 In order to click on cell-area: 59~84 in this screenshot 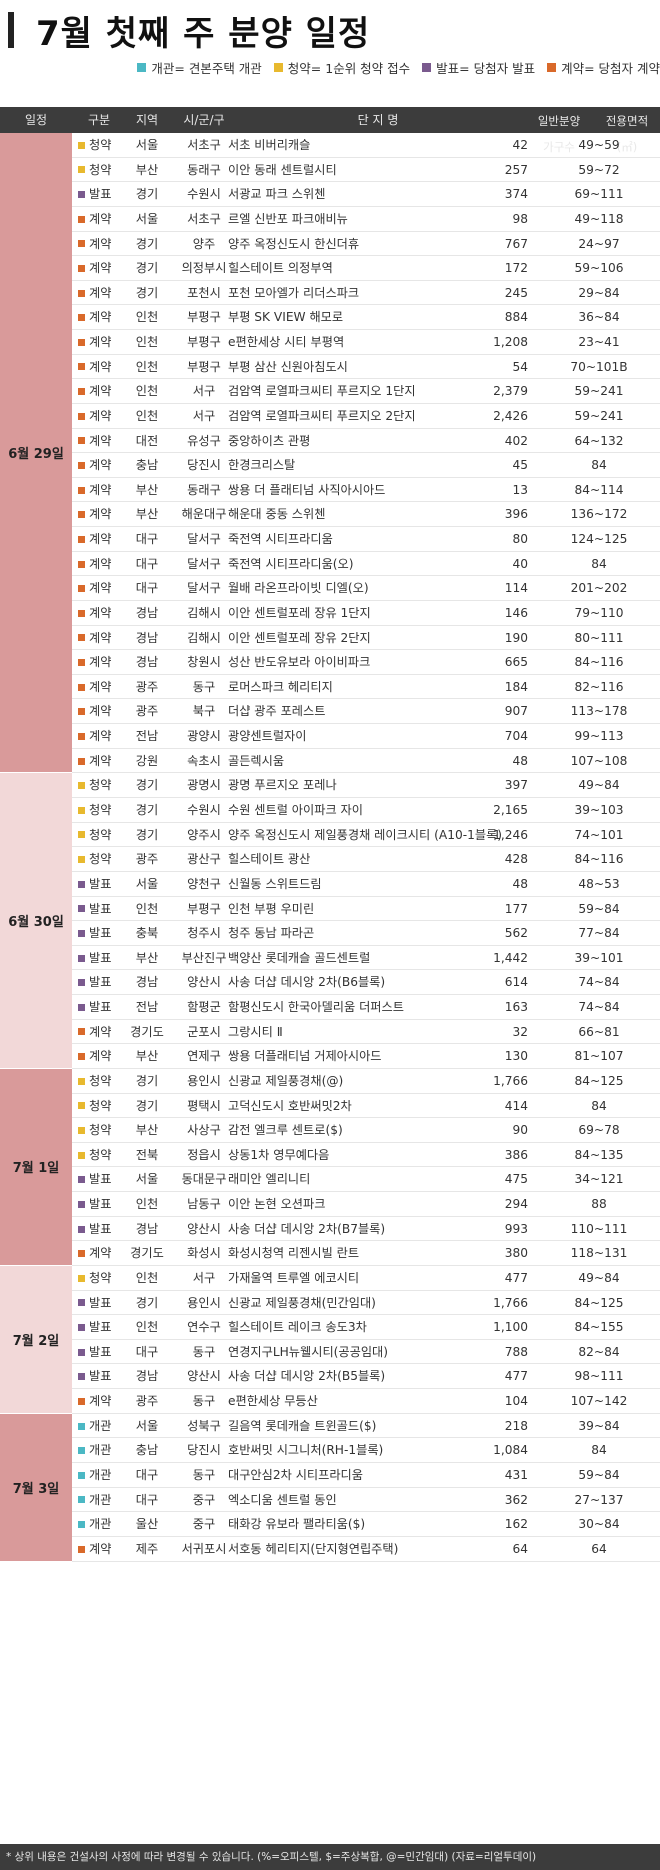, I will do `click(599, 908)`.